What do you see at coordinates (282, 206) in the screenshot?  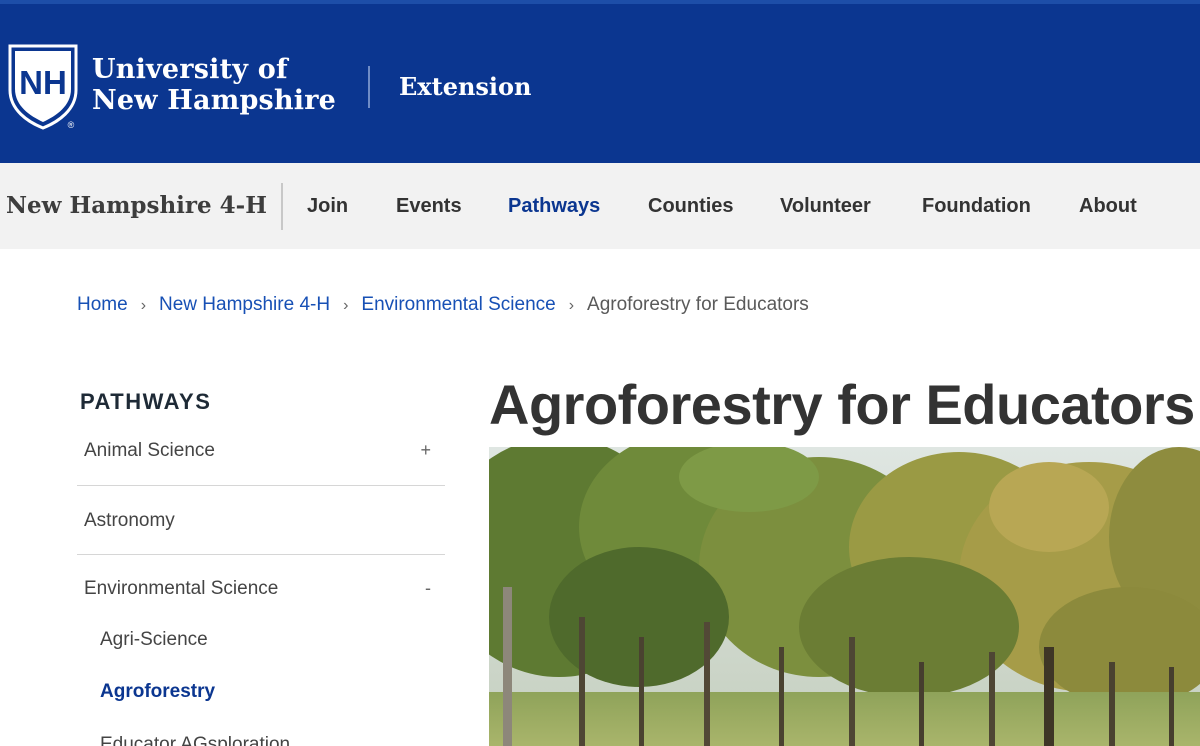 I see `nav-divider` at bounding box center [282, 206].